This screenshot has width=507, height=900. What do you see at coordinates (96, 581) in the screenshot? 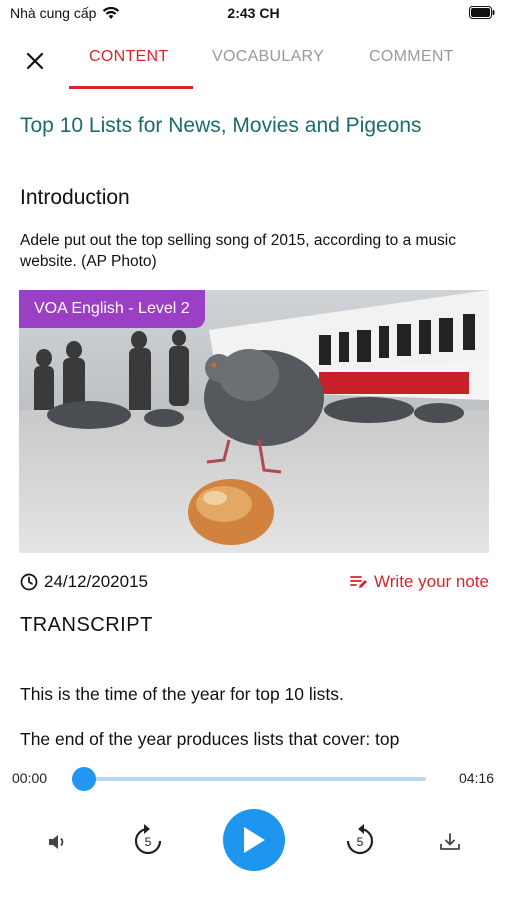
I see `date-label: 24/12/202015` at bounding box center [96, 581].